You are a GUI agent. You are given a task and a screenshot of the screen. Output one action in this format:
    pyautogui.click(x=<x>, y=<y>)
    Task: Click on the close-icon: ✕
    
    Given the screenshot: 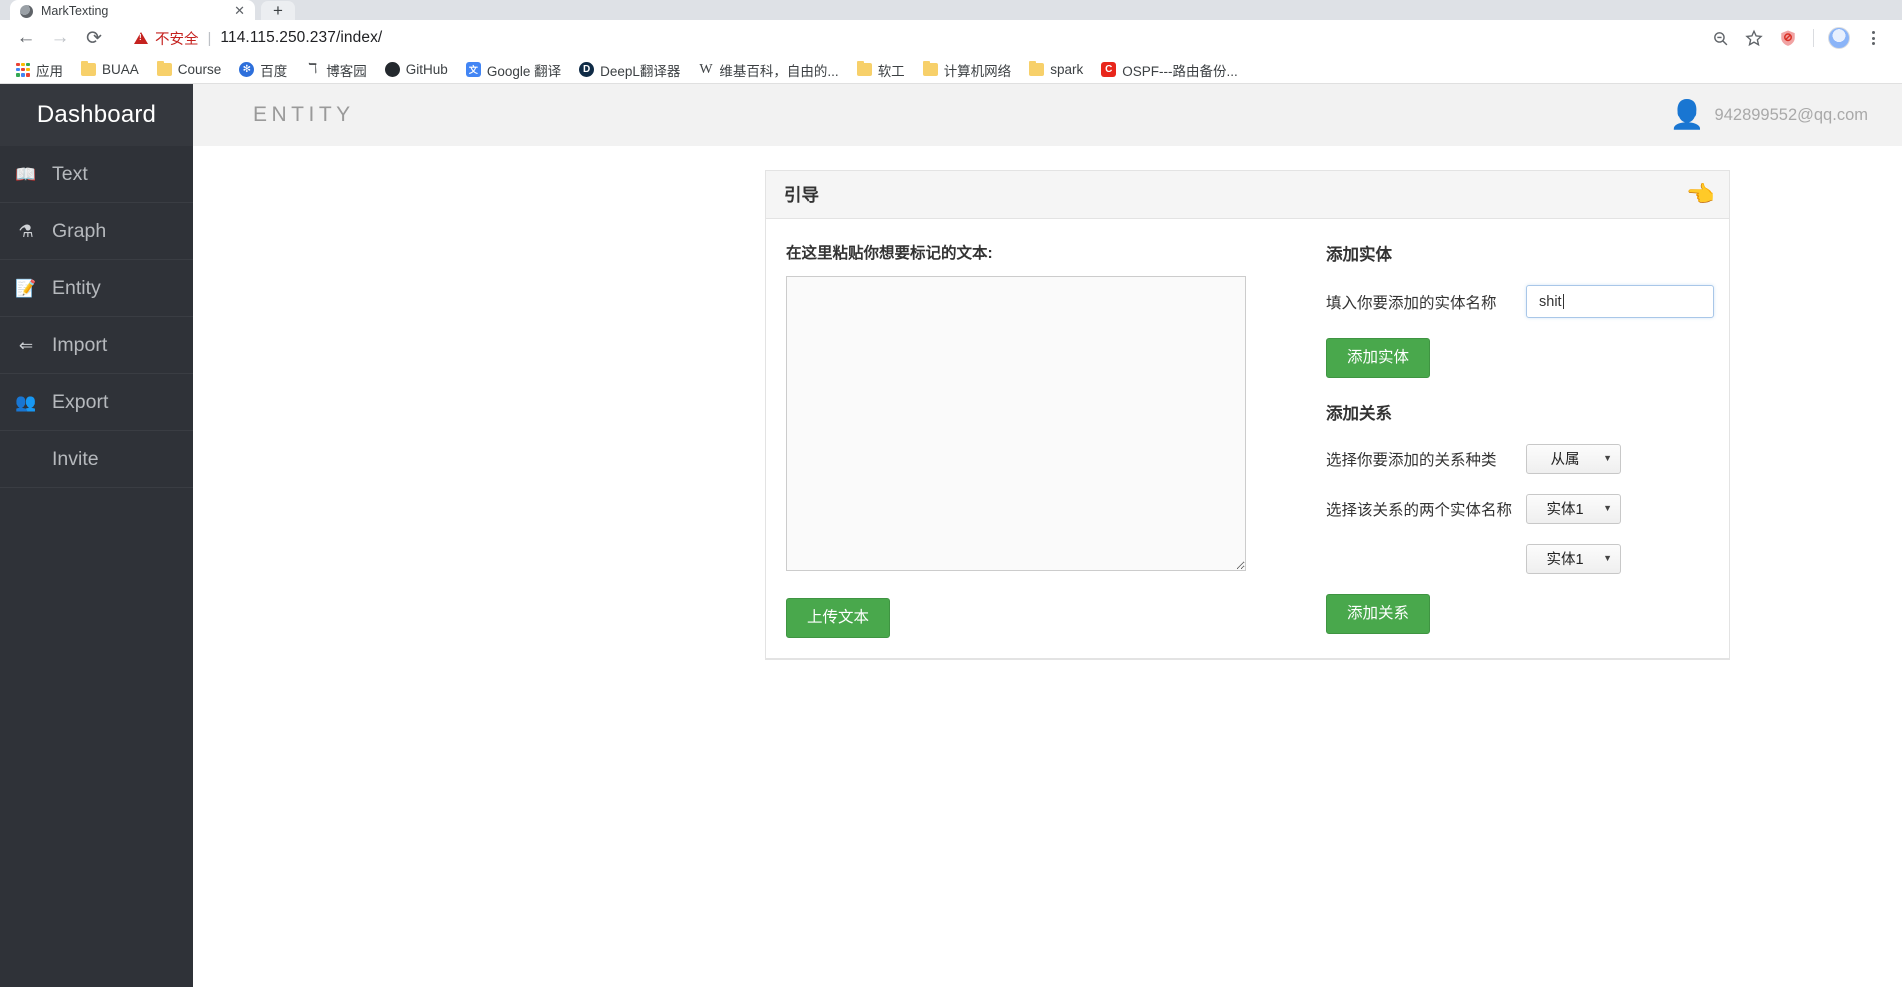 What is the action you would take?
    pyautogui.click(x=239, y=11)
    